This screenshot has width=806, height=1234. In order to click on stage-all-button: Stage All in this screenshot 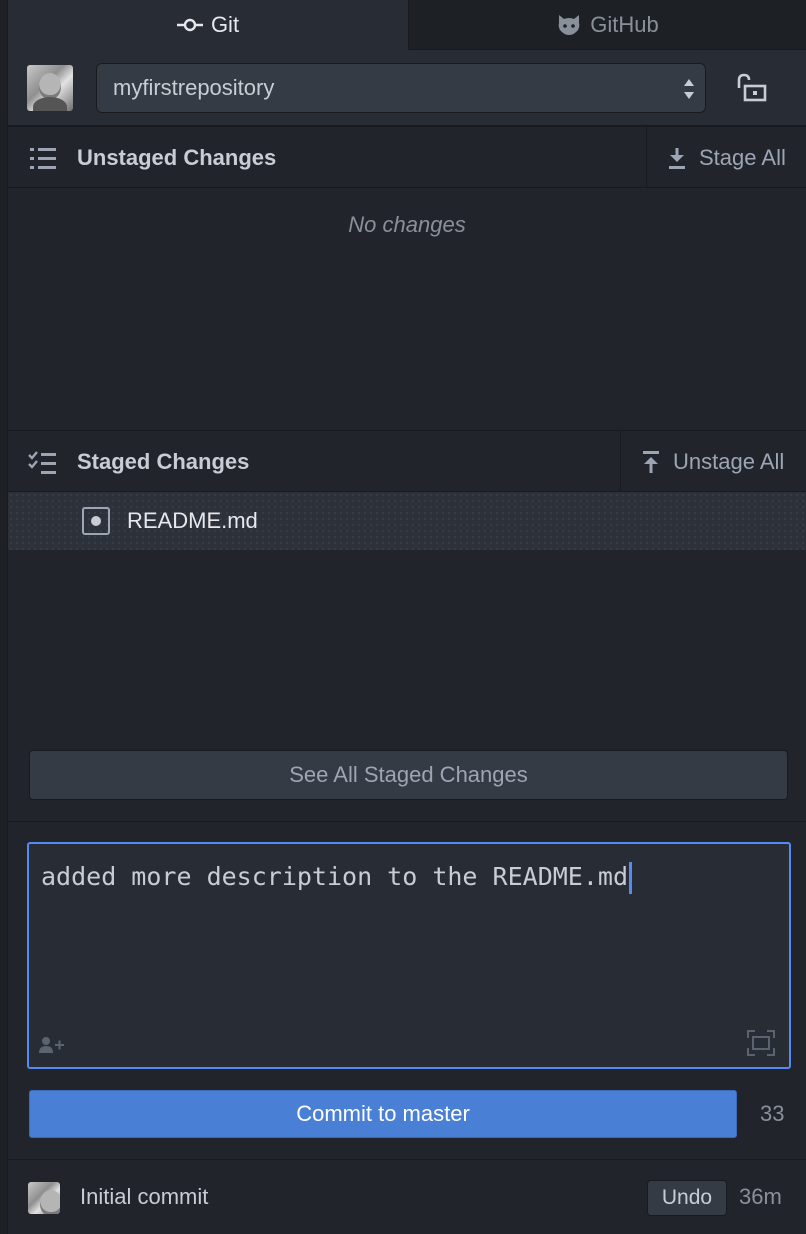, I will do `click(726, 158)`.